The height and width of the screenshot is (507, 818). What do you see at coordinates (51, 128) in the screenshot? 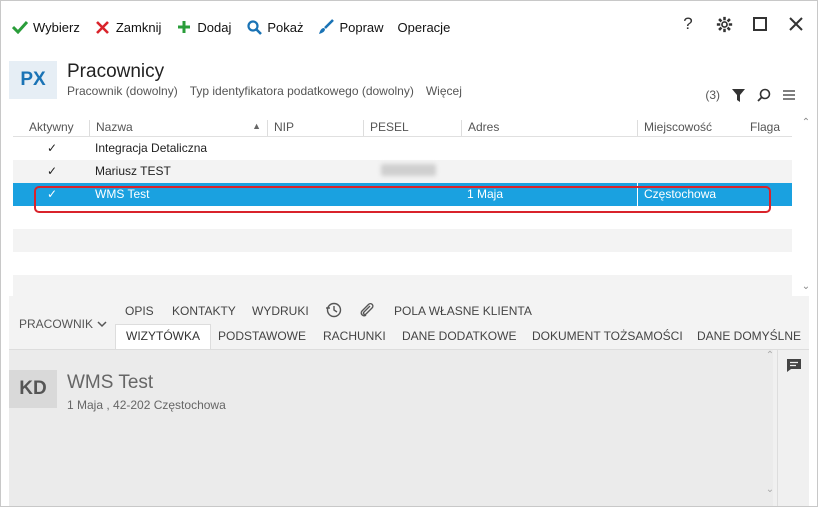
I see `col-aktywny: Aktywny` at bounding box center [51, 128].